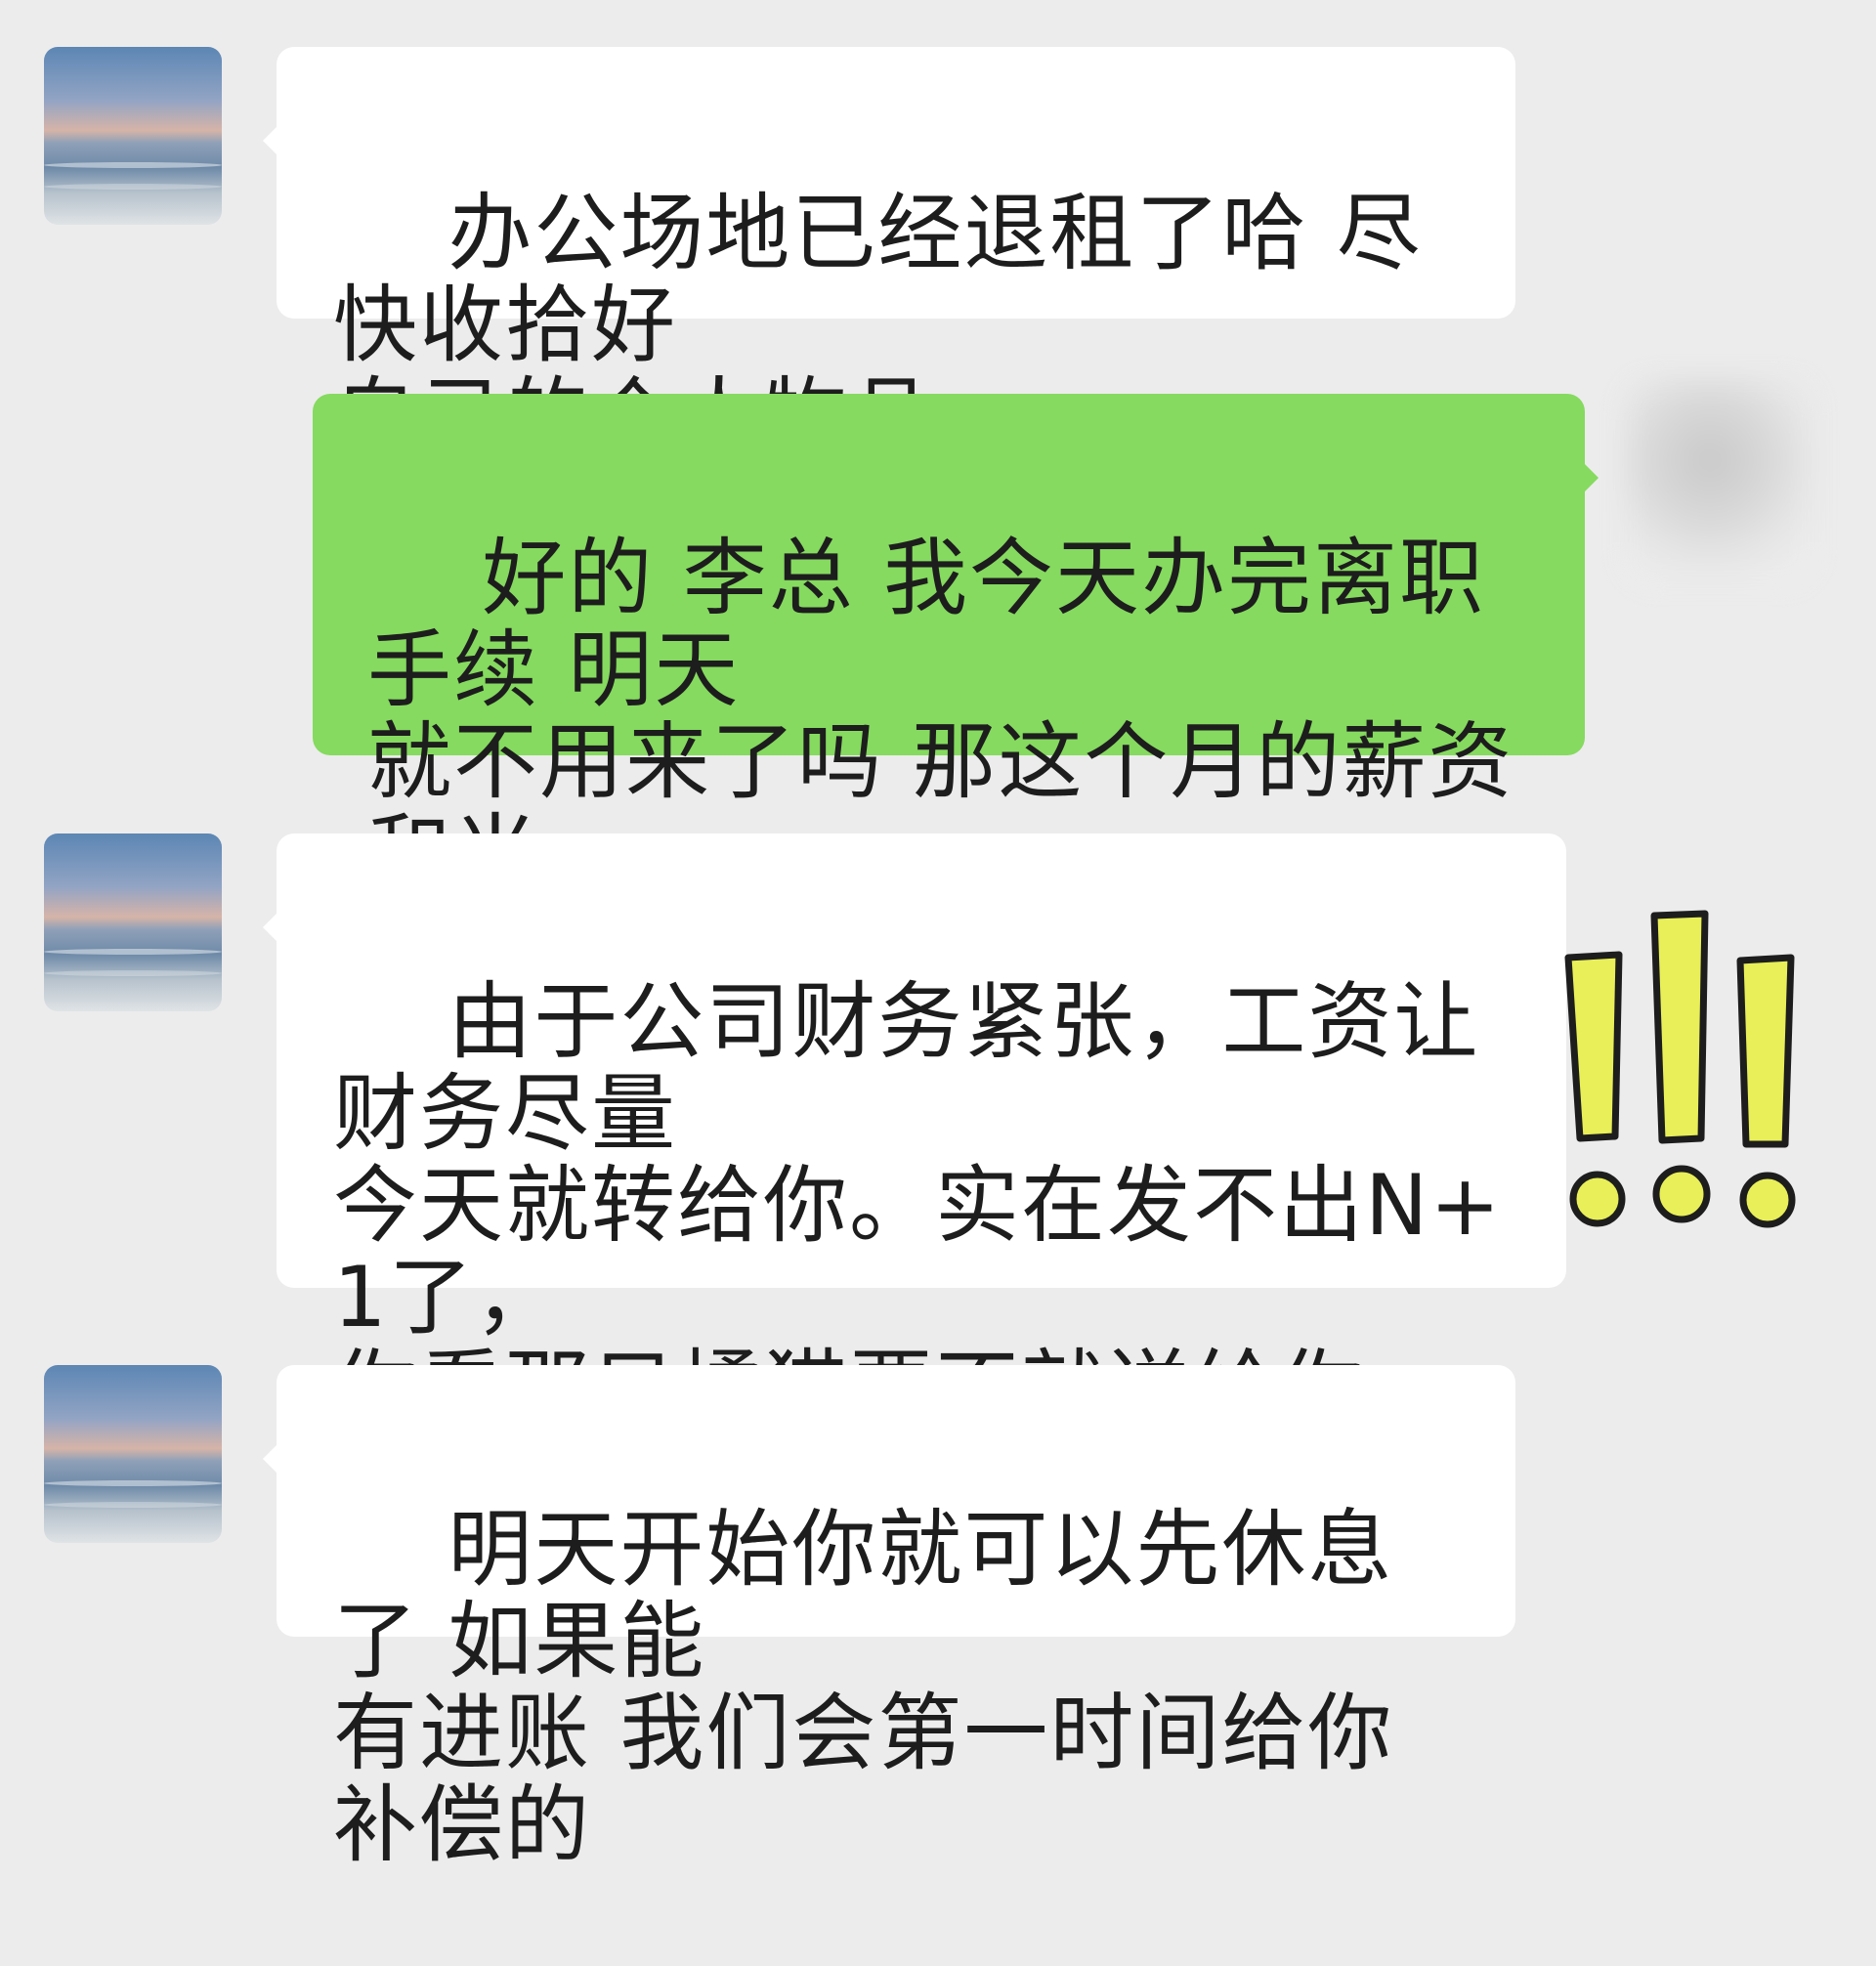  Describe the element at coordinates (1719, 481) in the screenshot. I see `blurred-self-avatar` at that location.